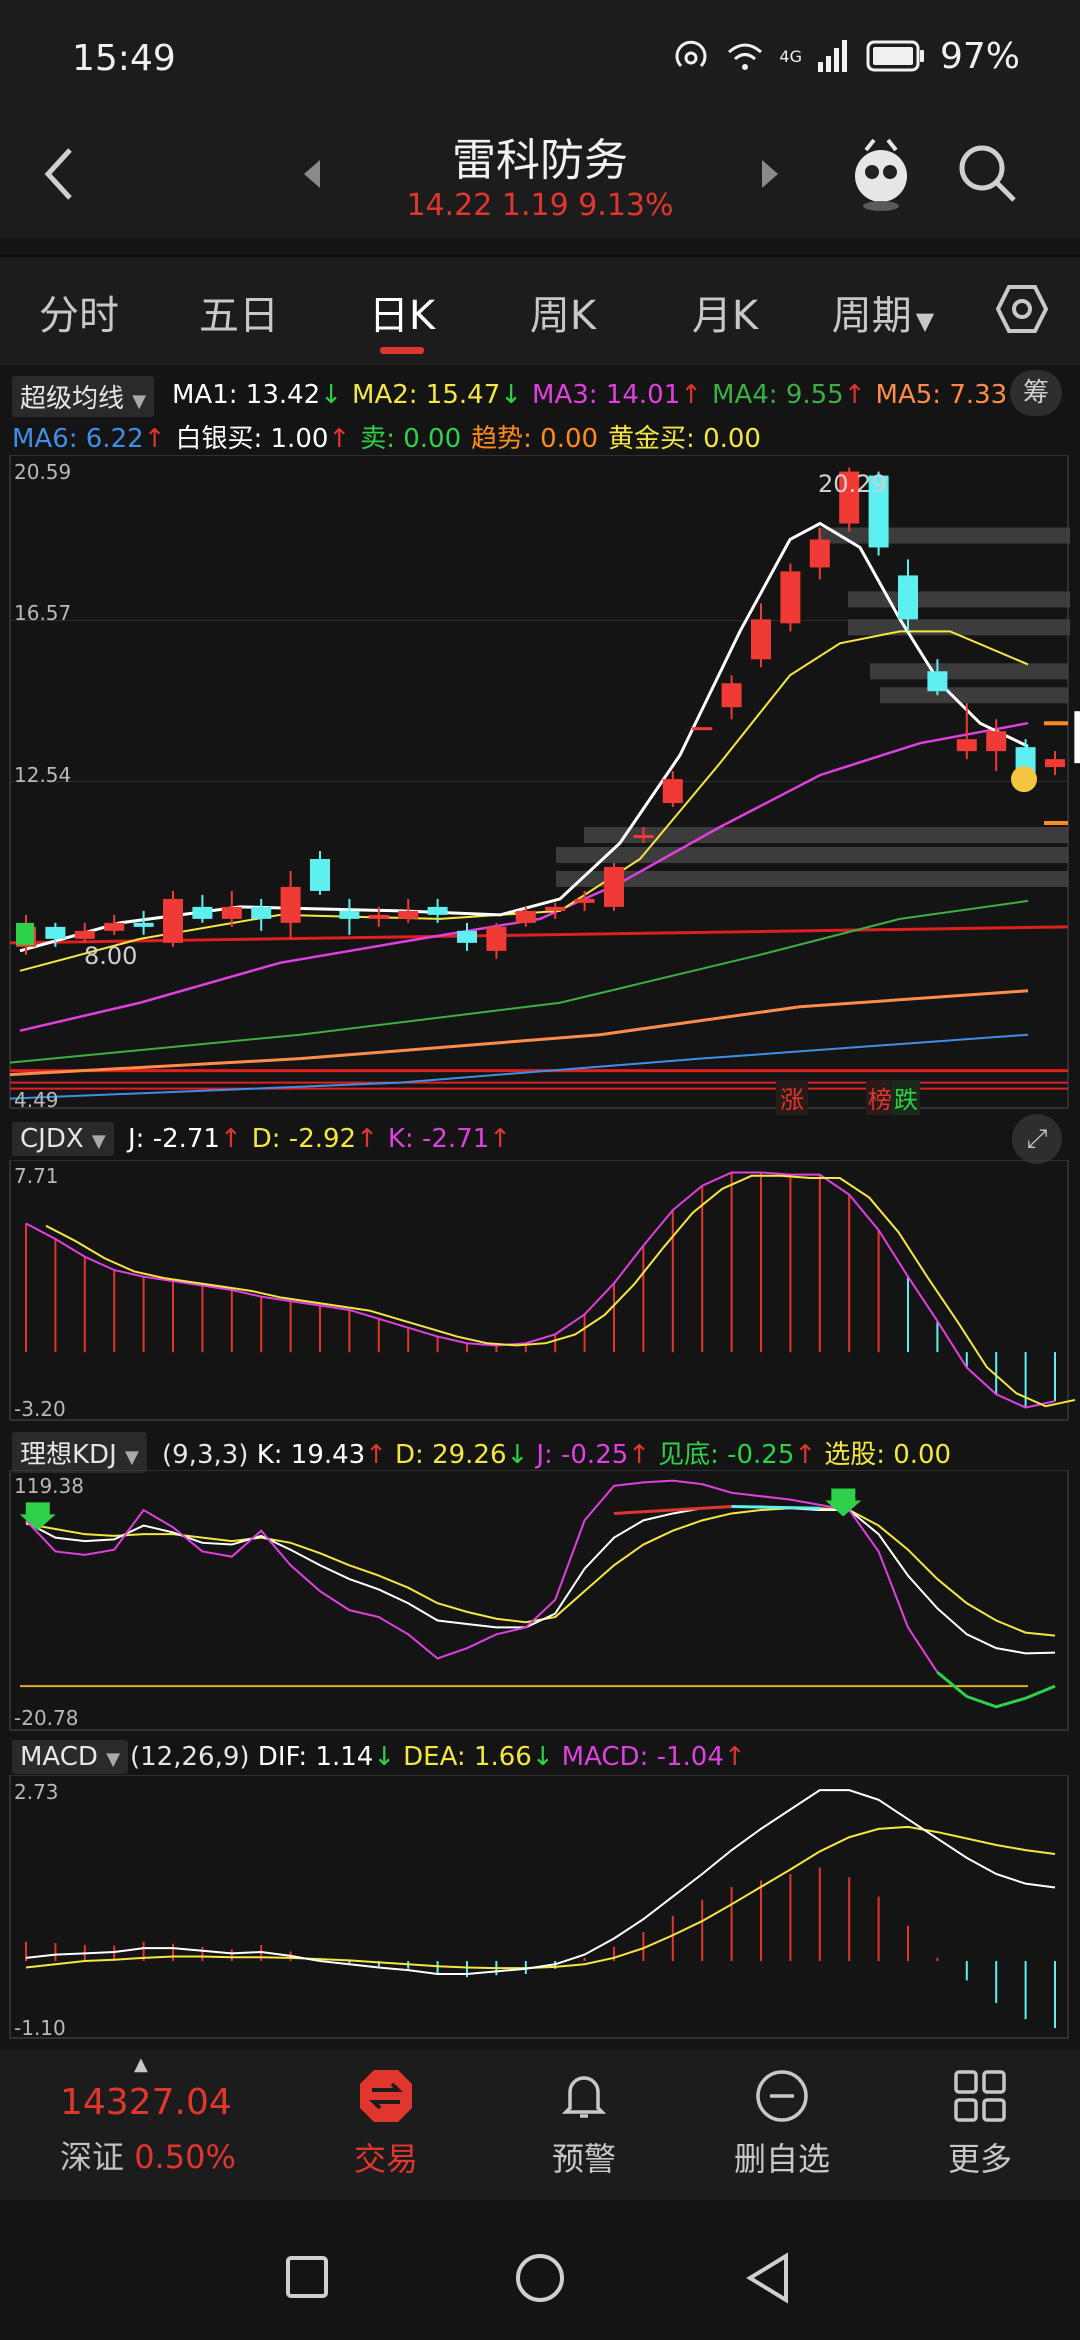 This screenshot has height=2340, width=1080. I want to click on legend-value: MA6: 6.22, so click(78, 439).